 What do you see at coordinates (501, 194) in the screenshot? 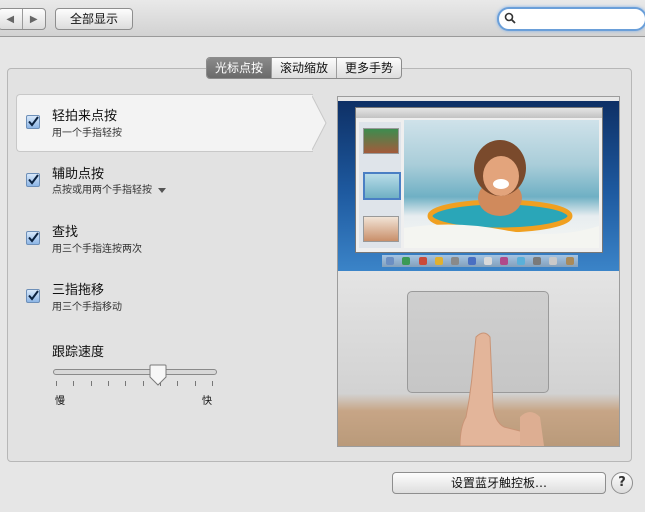
I see `child-swimming-image` at bounding box center [501, 194].